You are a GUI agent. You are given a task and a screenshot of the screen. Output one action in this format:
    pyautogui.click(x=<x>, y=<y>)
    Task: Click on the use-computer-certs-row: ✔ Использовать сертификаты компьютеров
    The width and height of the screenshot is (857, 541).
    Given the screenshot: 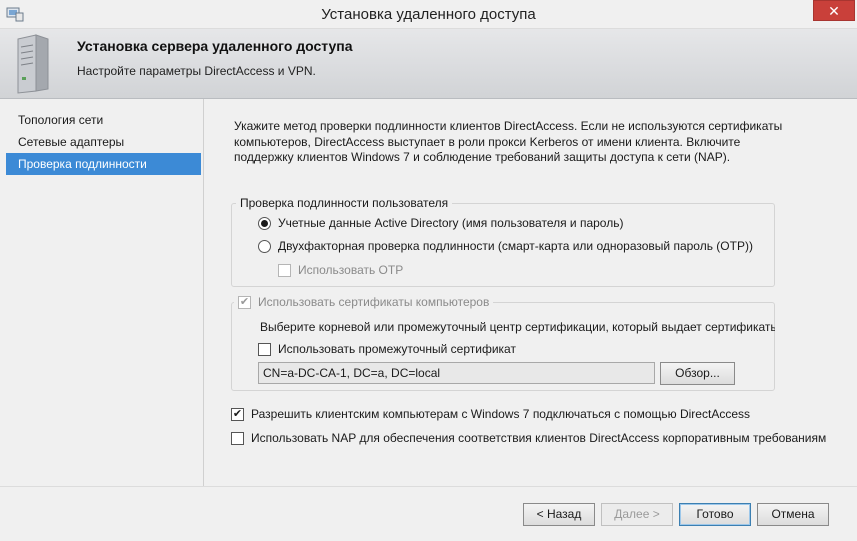 What is the action you would take?
    pyautogui.click(x=364, y=302)
    